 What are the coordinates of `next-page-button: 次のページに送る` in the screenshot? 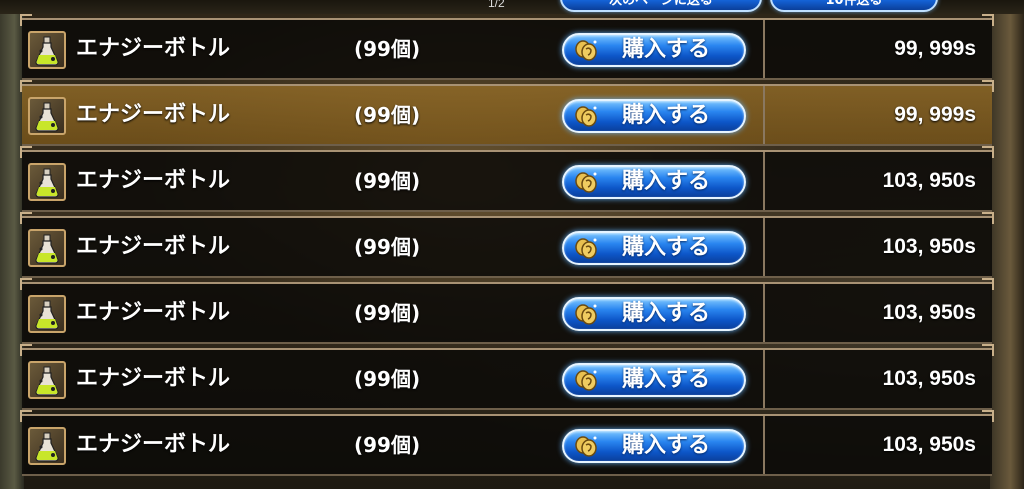 It's located at (661, 6).